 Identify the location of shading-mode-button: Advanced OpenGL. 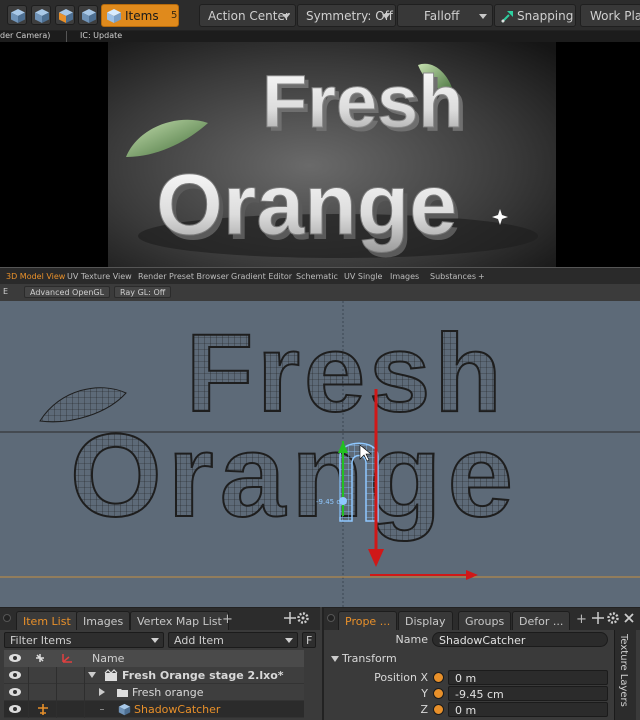
(67, 292).